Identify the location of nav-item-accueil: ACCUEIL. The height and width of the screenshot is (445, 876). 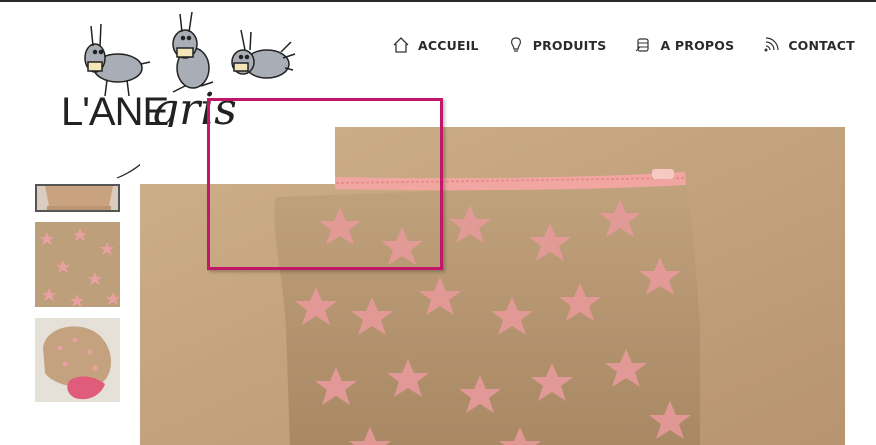
(435, 45).